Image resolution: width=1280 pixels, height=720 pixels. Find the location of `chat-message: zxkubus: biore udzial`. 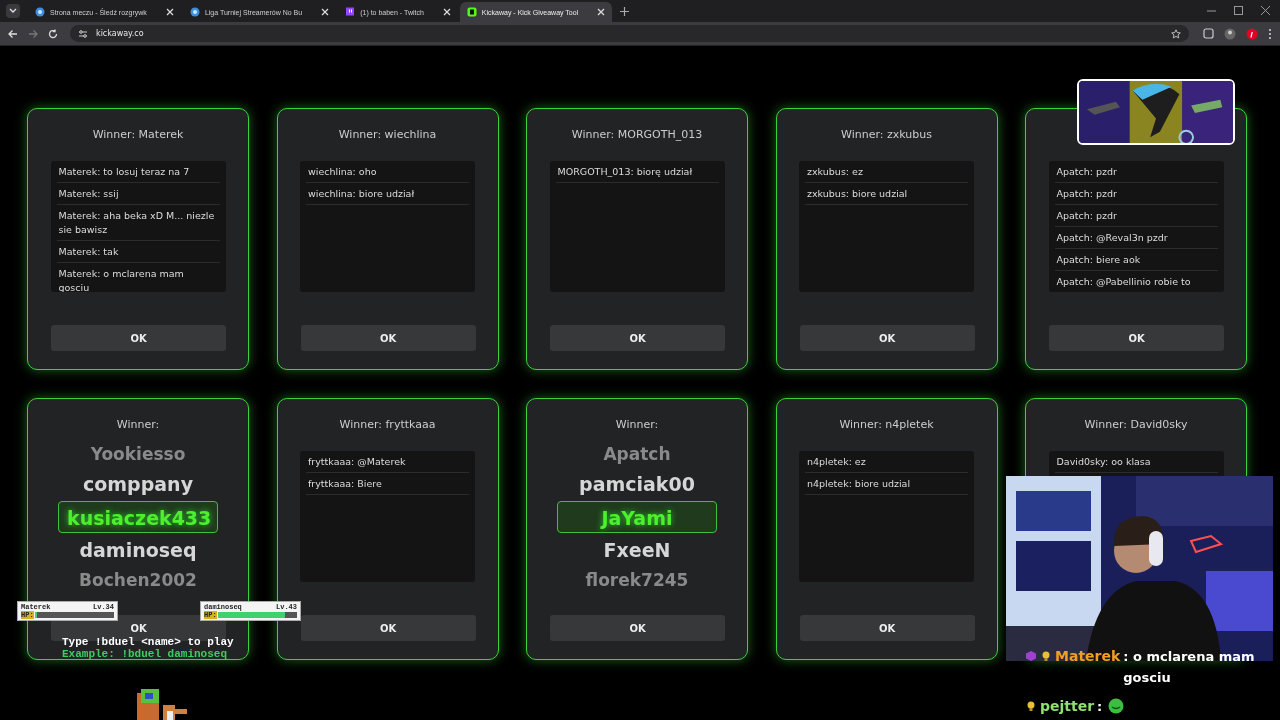

chat-message: zxkubus: biore udzial is located at coordinates (886, 194).